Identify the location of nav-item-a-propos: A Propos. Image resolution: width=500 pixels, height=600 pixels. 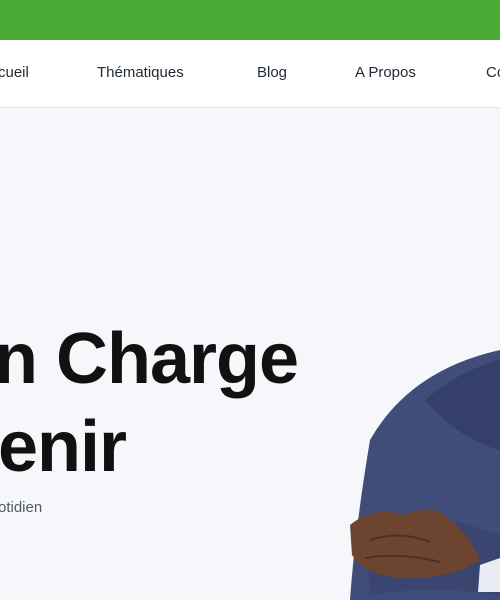
(385, 72).